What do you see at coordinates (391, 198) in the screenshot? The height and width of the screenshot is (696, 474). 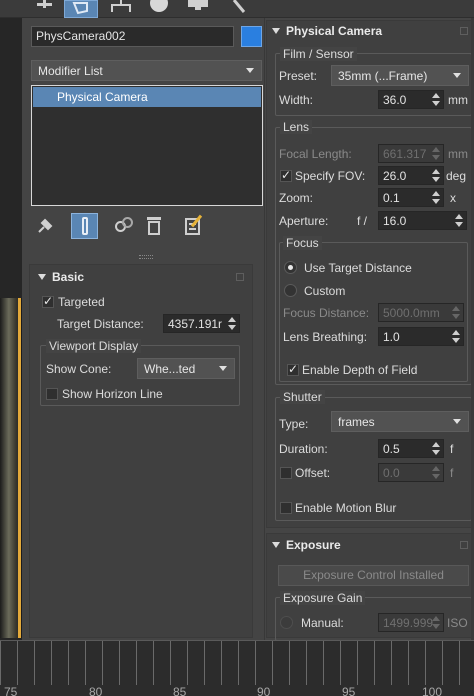 I see `zoom-value: 0.1` at bounding box center [391, 198].